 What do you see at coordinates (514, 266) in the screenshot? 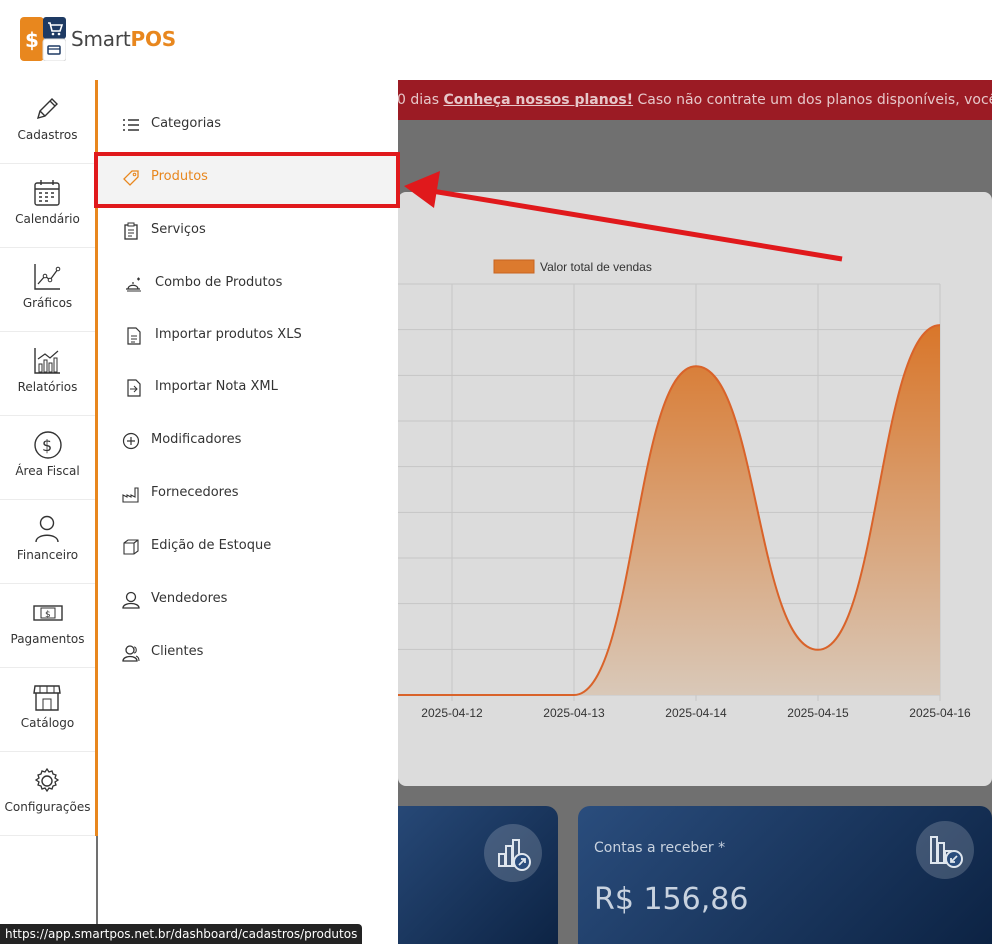
I see `legend-swatch` at bounding box center [514, 266].